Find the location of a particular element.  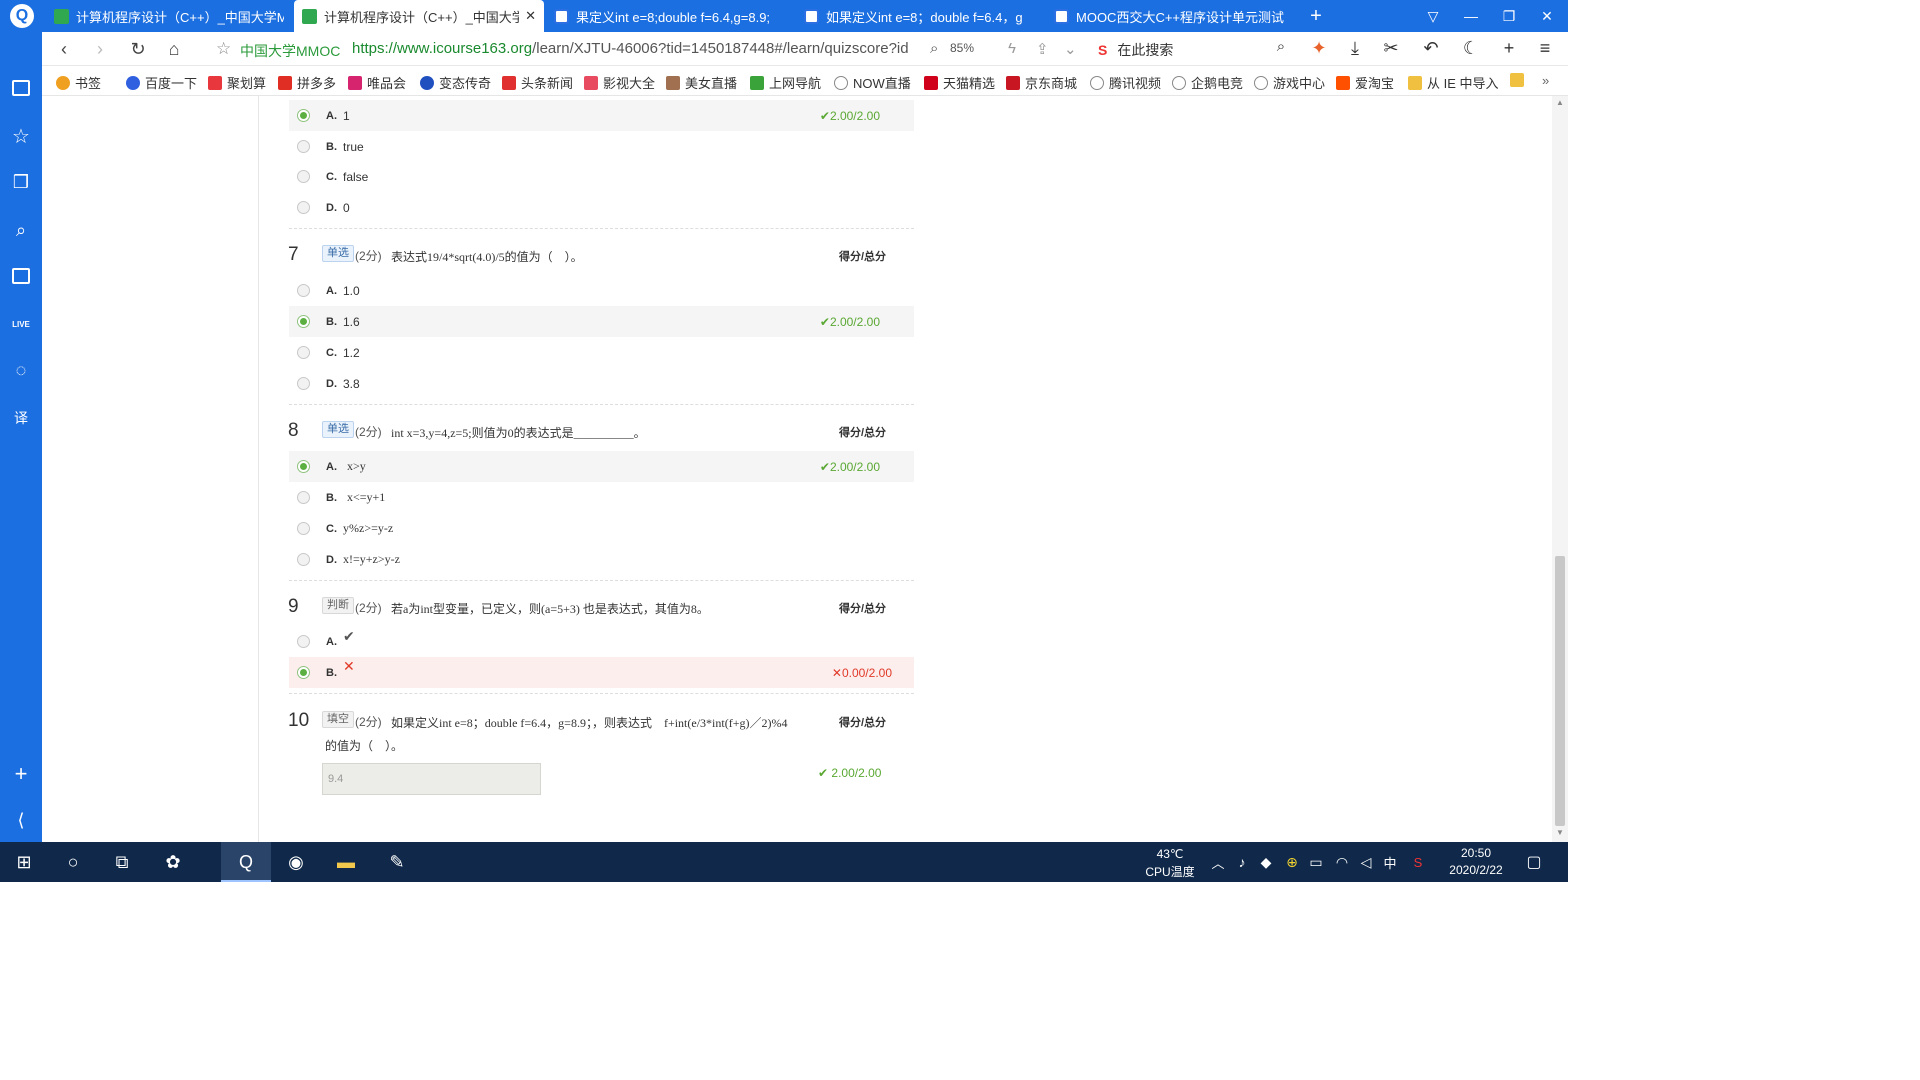

zoom-level: 85% is located at coordinates (962, 48).